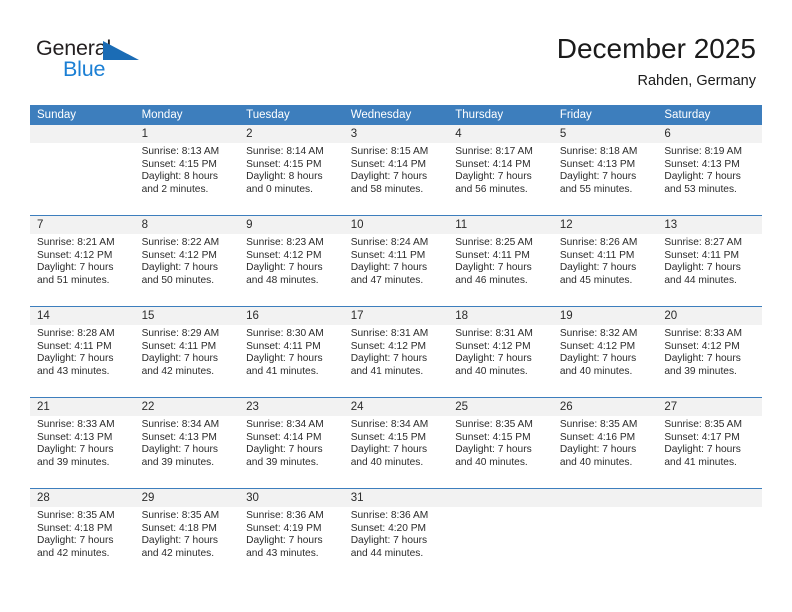 This screenshot has height=612, width=792. Describe the element at coordinates (82, 498) in the screenshot. I see `day-number: 28` at that location.